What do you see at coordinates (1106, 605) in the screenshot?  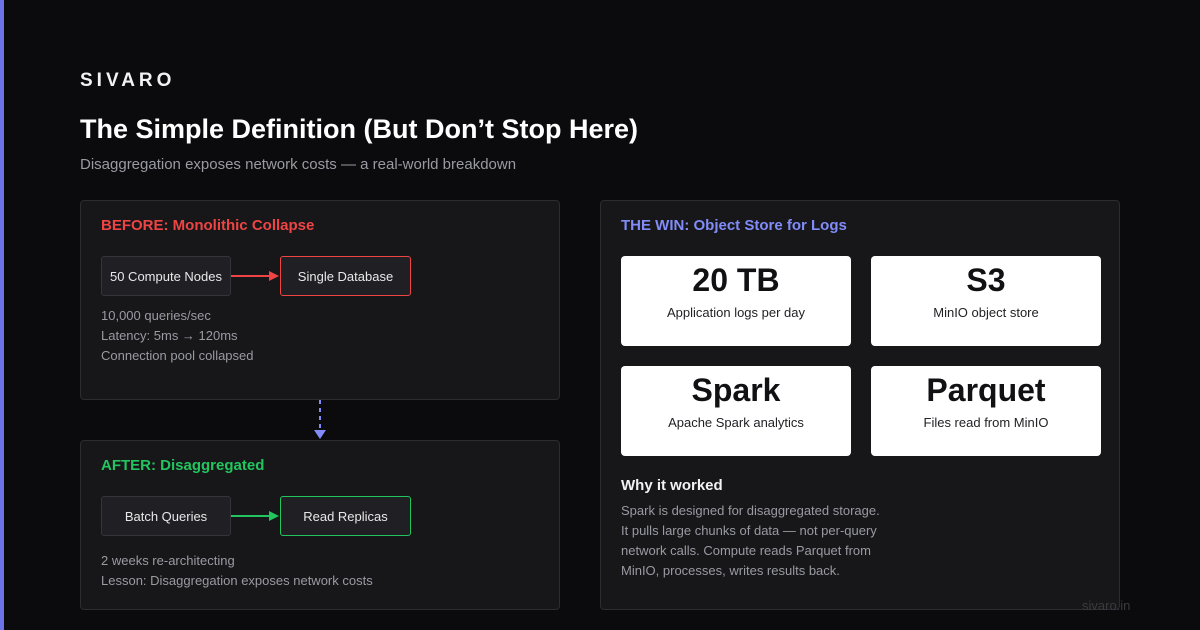 I see `footer-url: sivaro.in` at bounding box center [1106, 605].